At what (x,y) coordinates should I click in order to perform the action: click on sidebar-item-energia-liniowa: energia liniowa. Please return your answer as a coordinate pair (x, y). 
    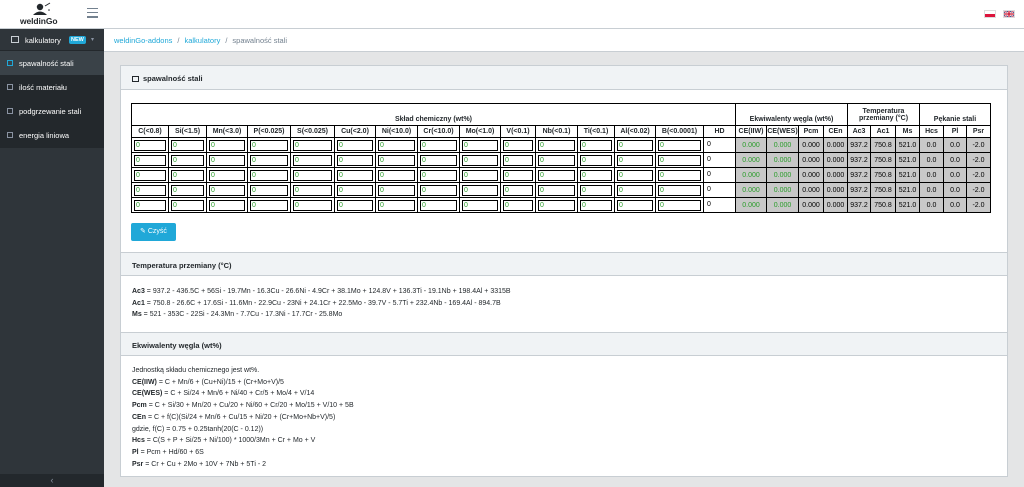
    Looking at the image, I should click on (52, 135).